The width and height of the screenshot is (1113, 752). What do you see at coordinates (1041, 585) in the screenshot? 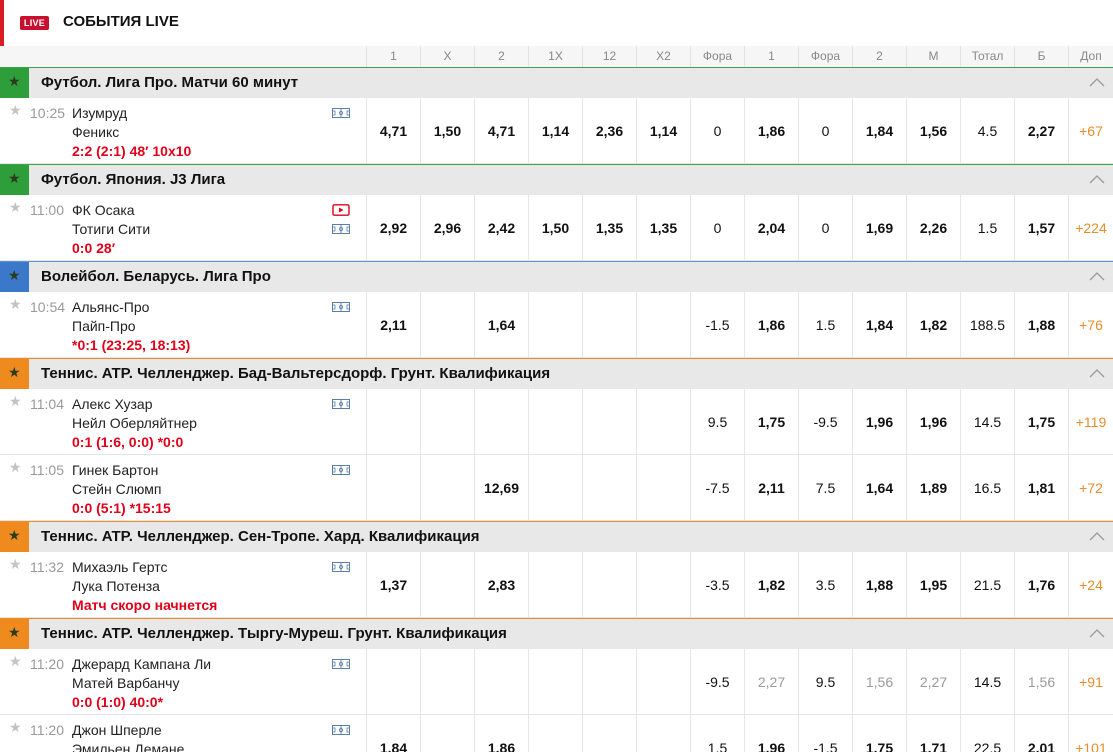
I see `odds-cell-over-odds: 1,76` at bounding box center [1041, 585].